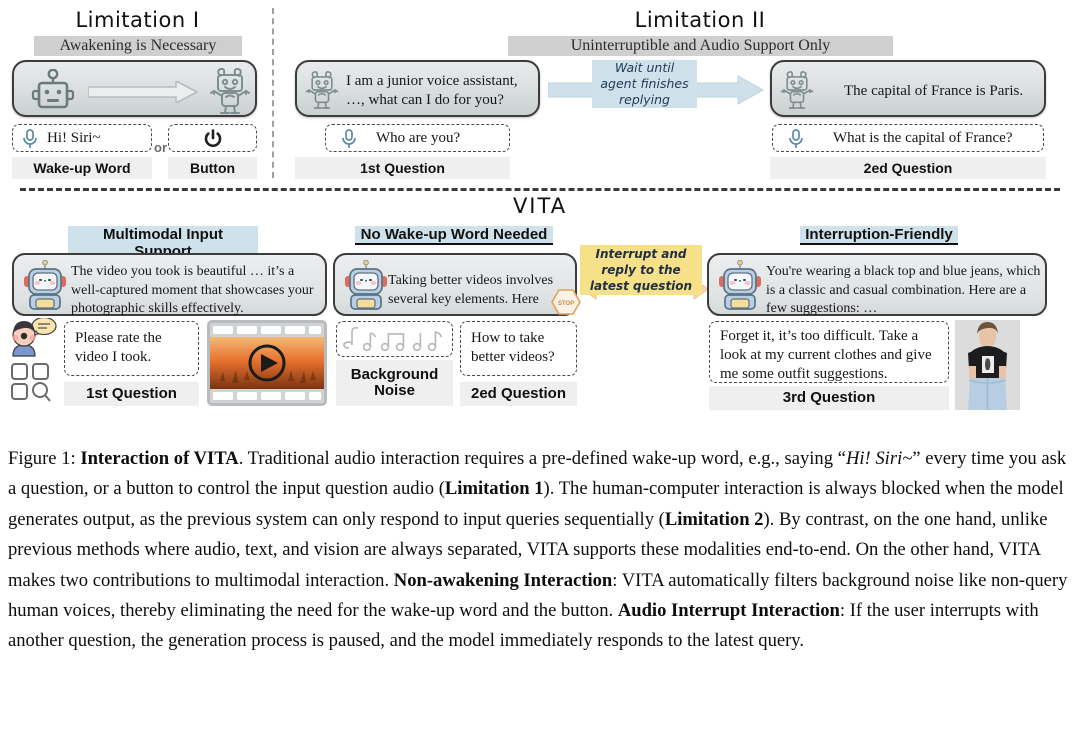 Image resolution: width=1080 pixels, height=742 pixels. I want to click on caption-audio-interrupt: Audio Interrupt Interaction, so click(728, 611).